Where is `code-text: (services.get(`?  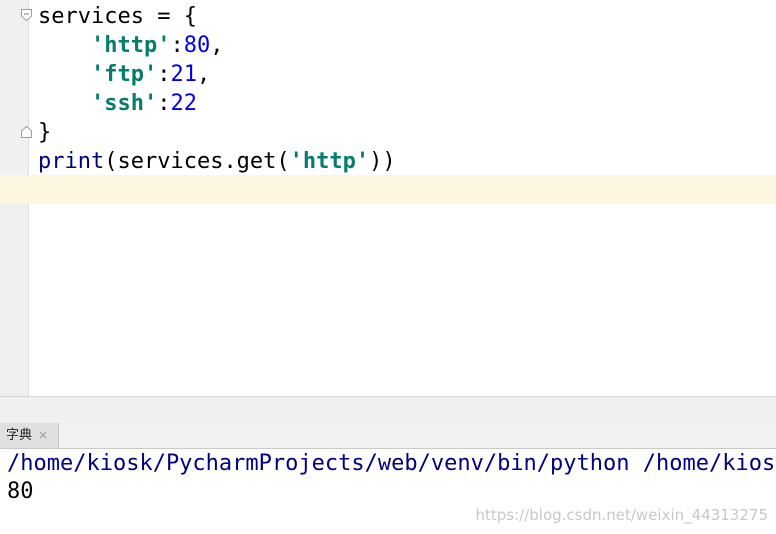
code-text: (services.get( is located at coordinates (197, 161).